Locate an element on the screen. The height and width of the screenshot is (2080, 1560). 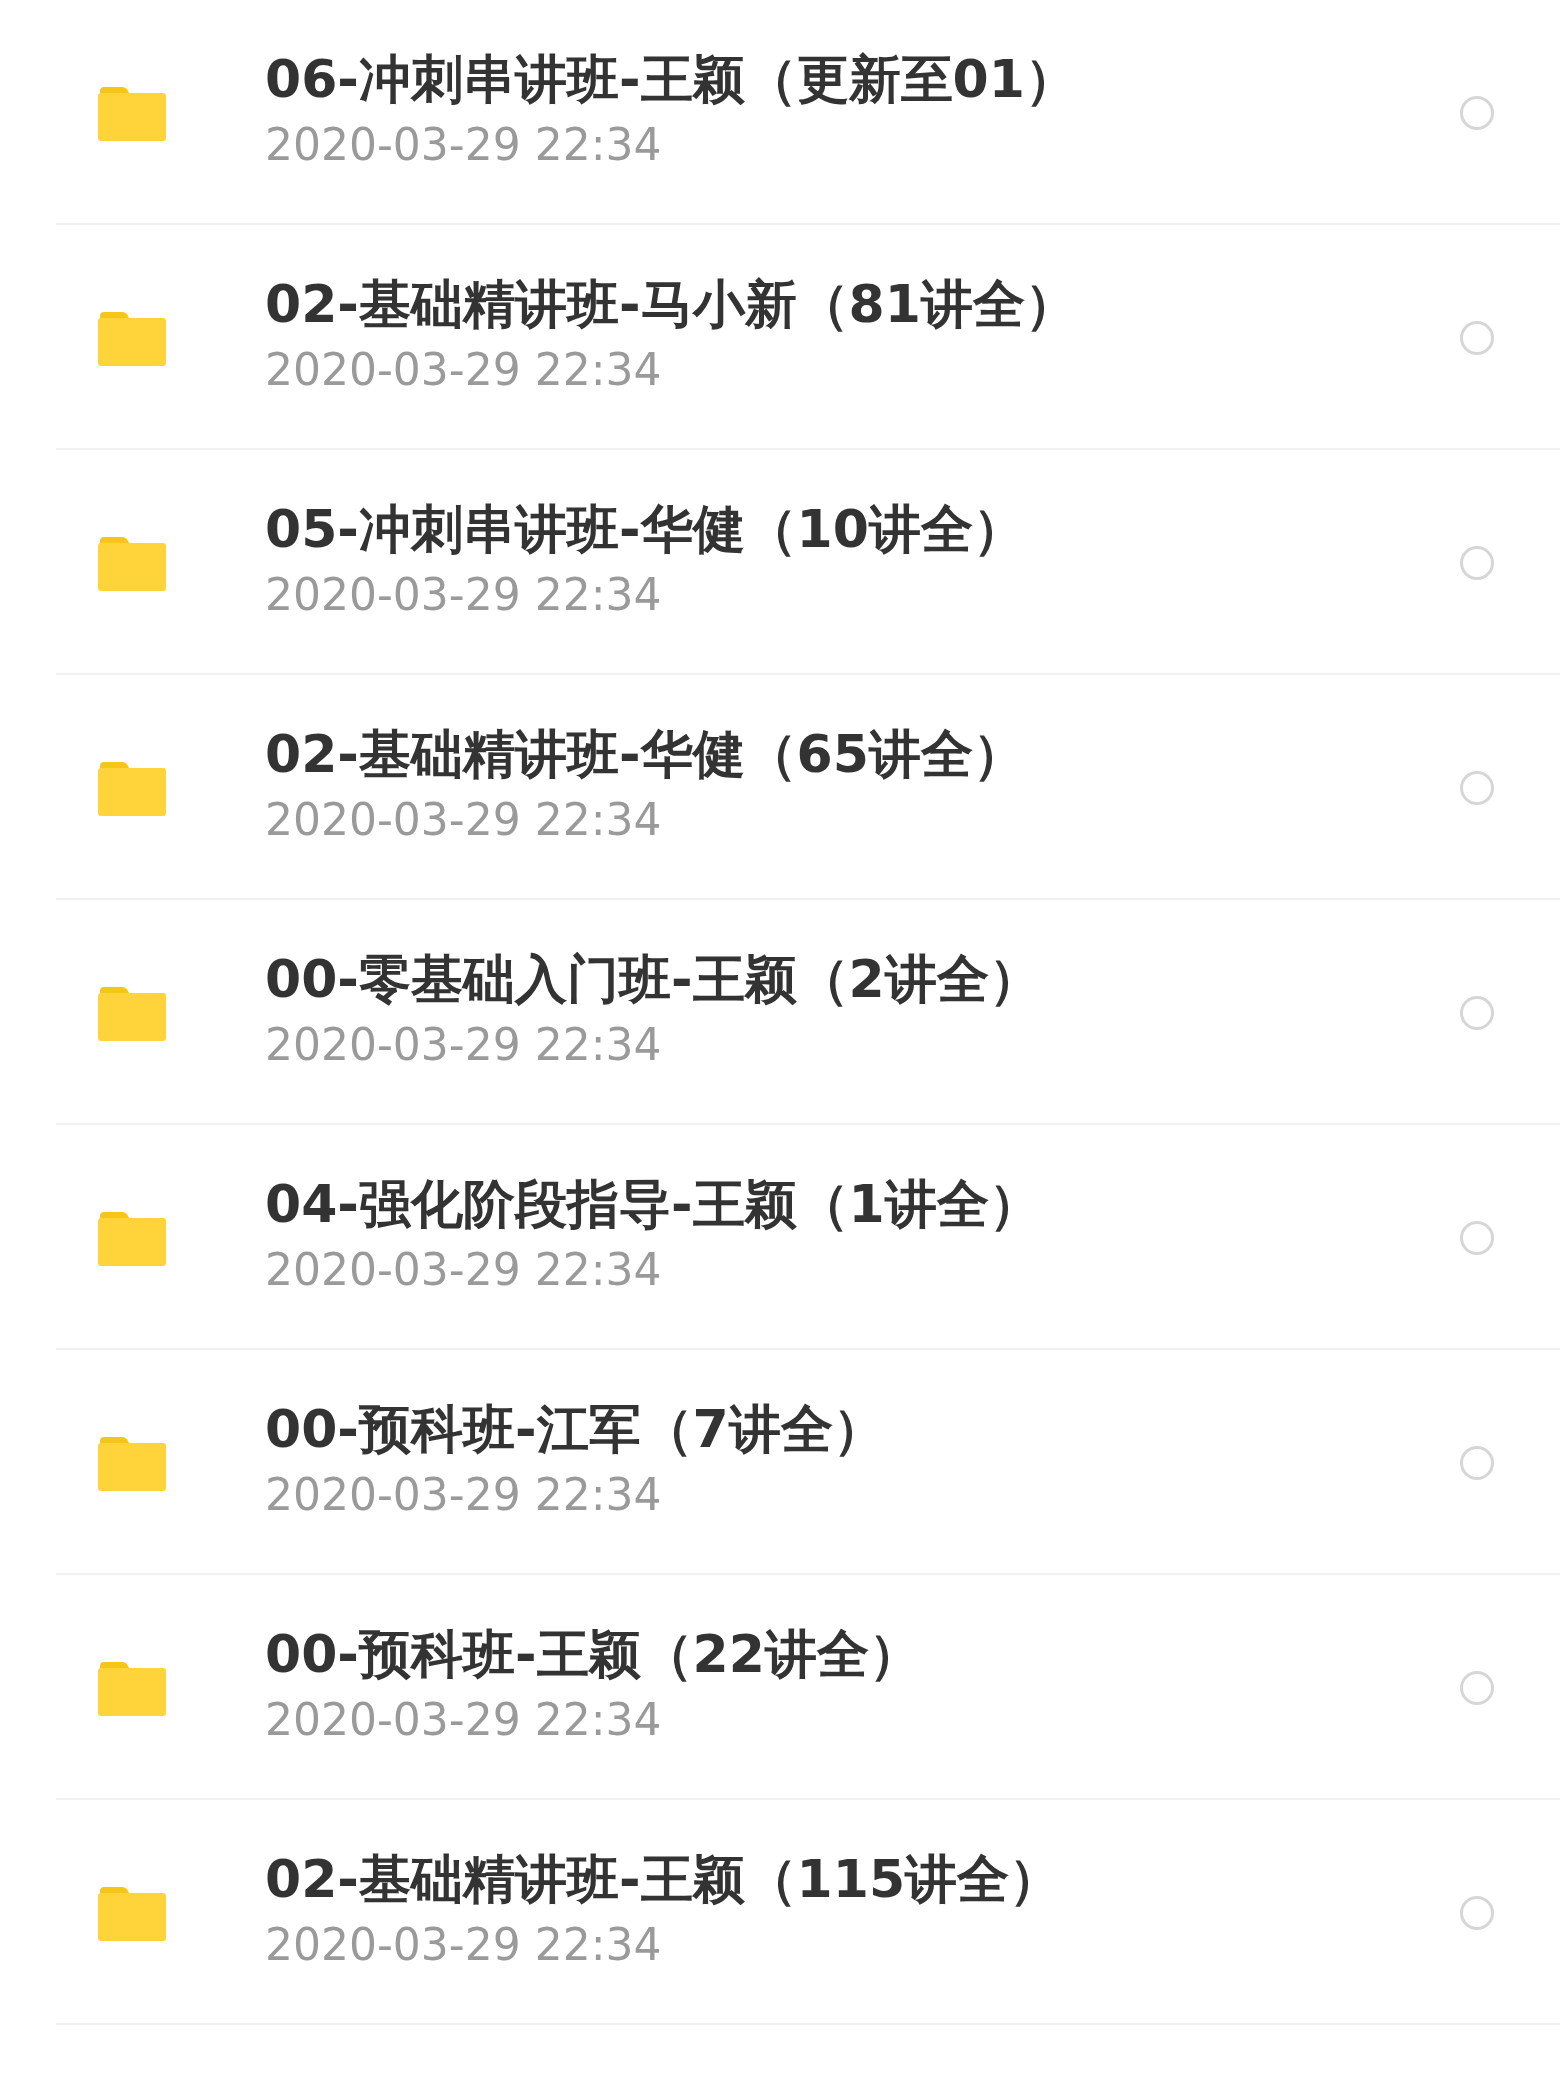
folder-name: 02-基础精讲班-华健（65讲全） is located at coordinates (645, 754).